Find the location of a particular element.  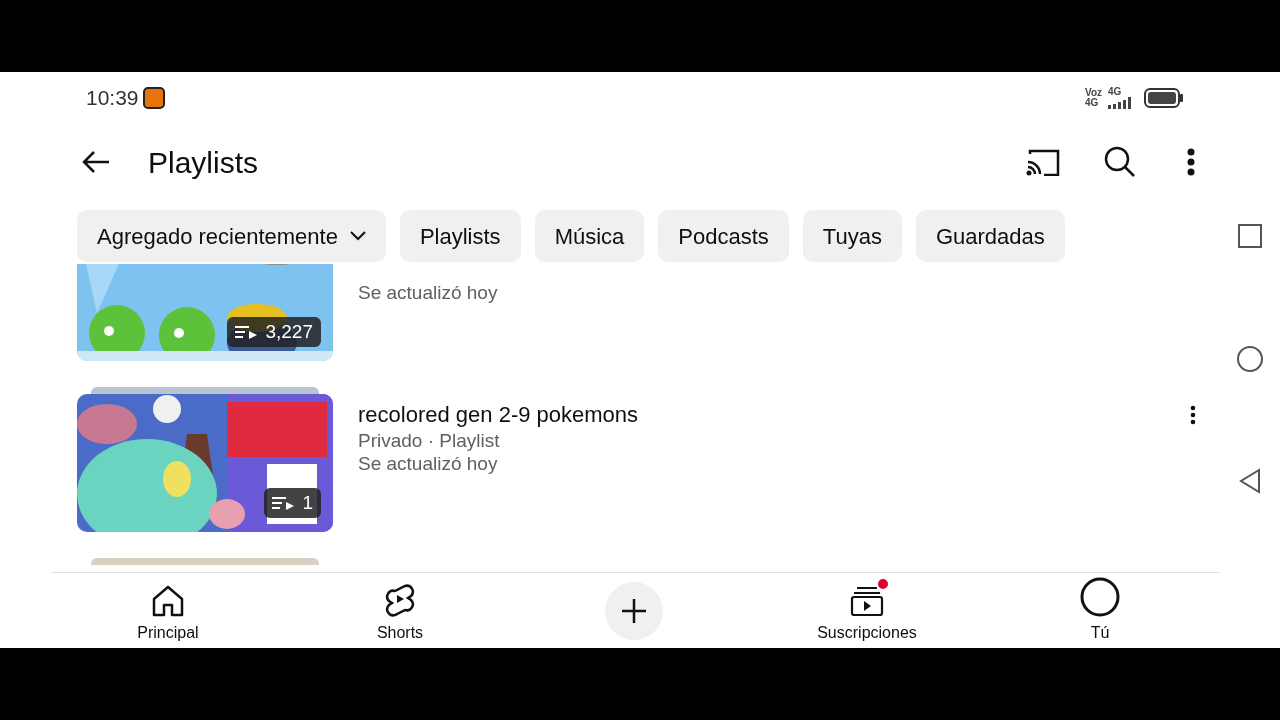

recent-apps-button is located at coordinates (1250, 236).